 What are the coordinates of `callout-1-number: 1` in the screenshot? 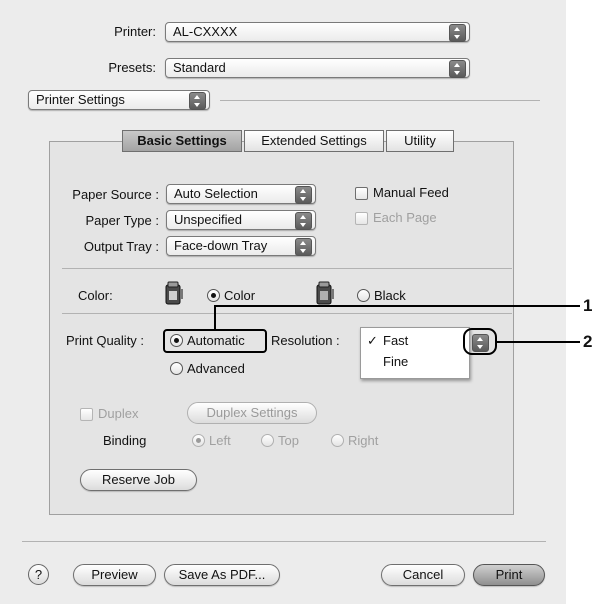 It's located at (588, 305).